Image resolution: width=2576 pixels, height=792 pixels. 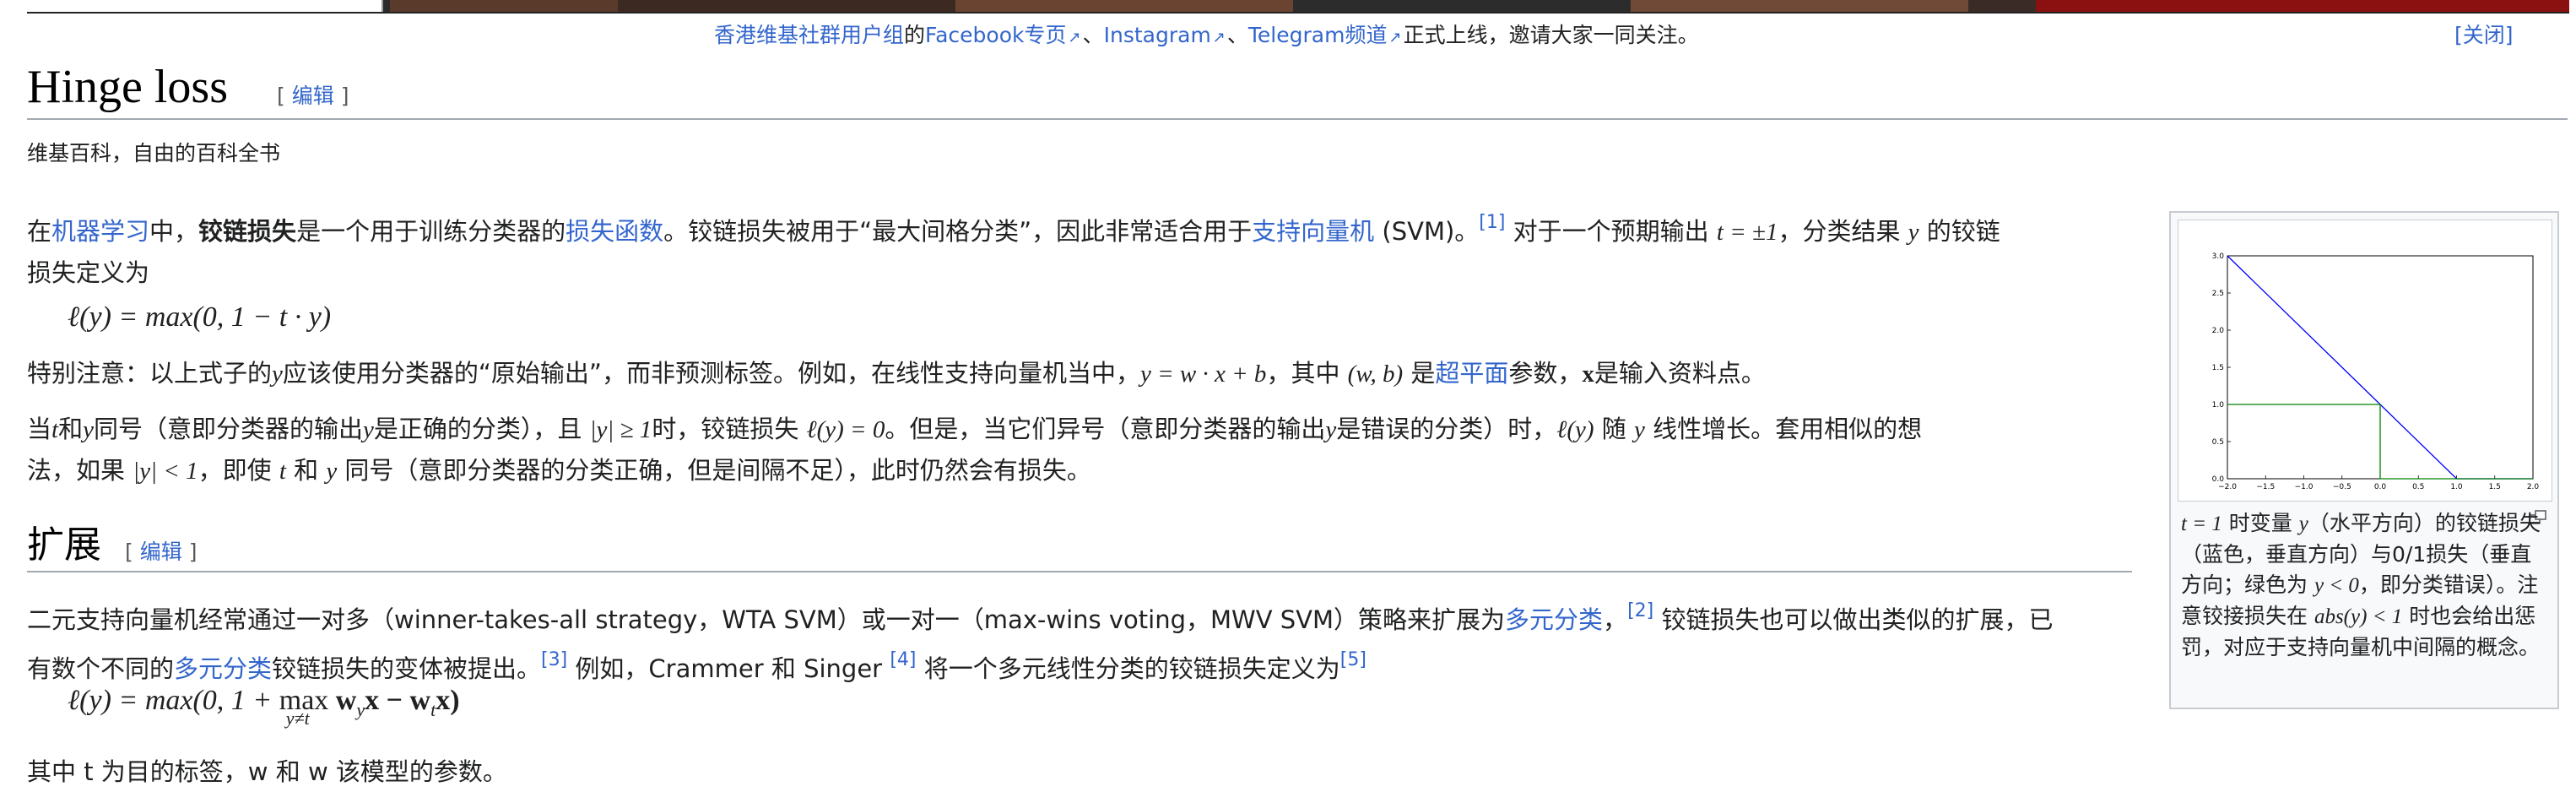 What do you see at coordinates (1307, 373) in the screenshot?
I see `text: ，其中` at bounding box center [1307, 373].